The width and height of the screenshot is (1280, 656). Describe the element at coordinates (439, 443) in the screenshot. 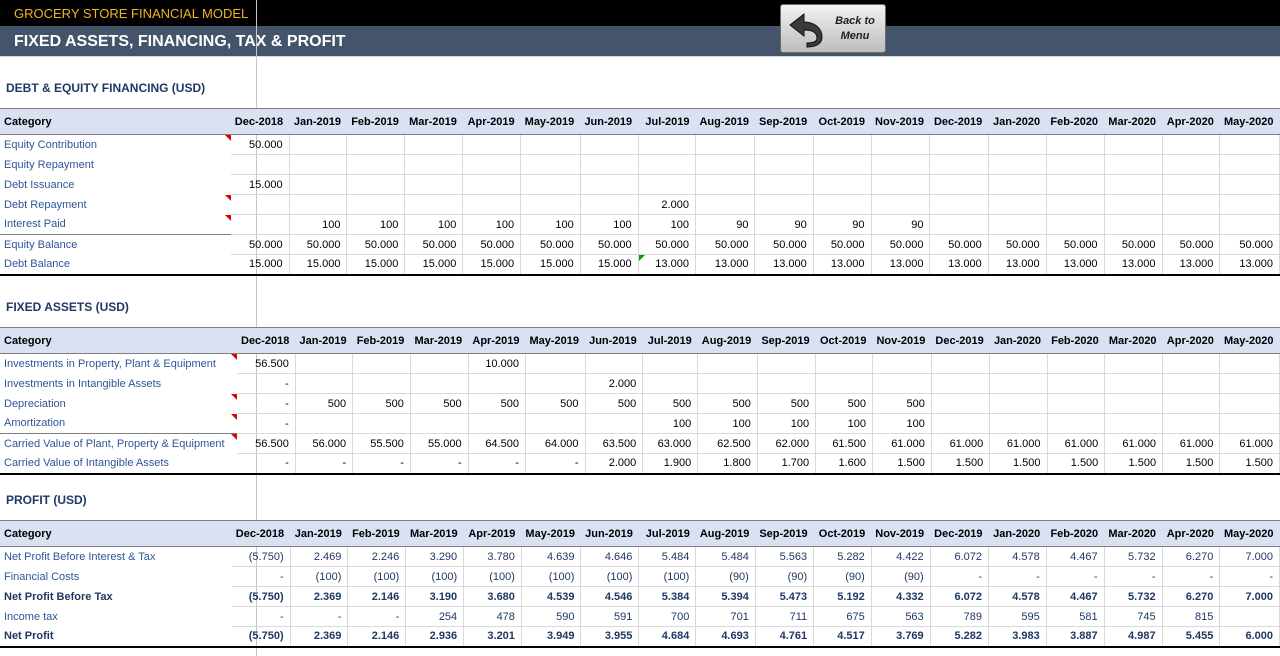

I see `value-cell: 55.000` at that location.